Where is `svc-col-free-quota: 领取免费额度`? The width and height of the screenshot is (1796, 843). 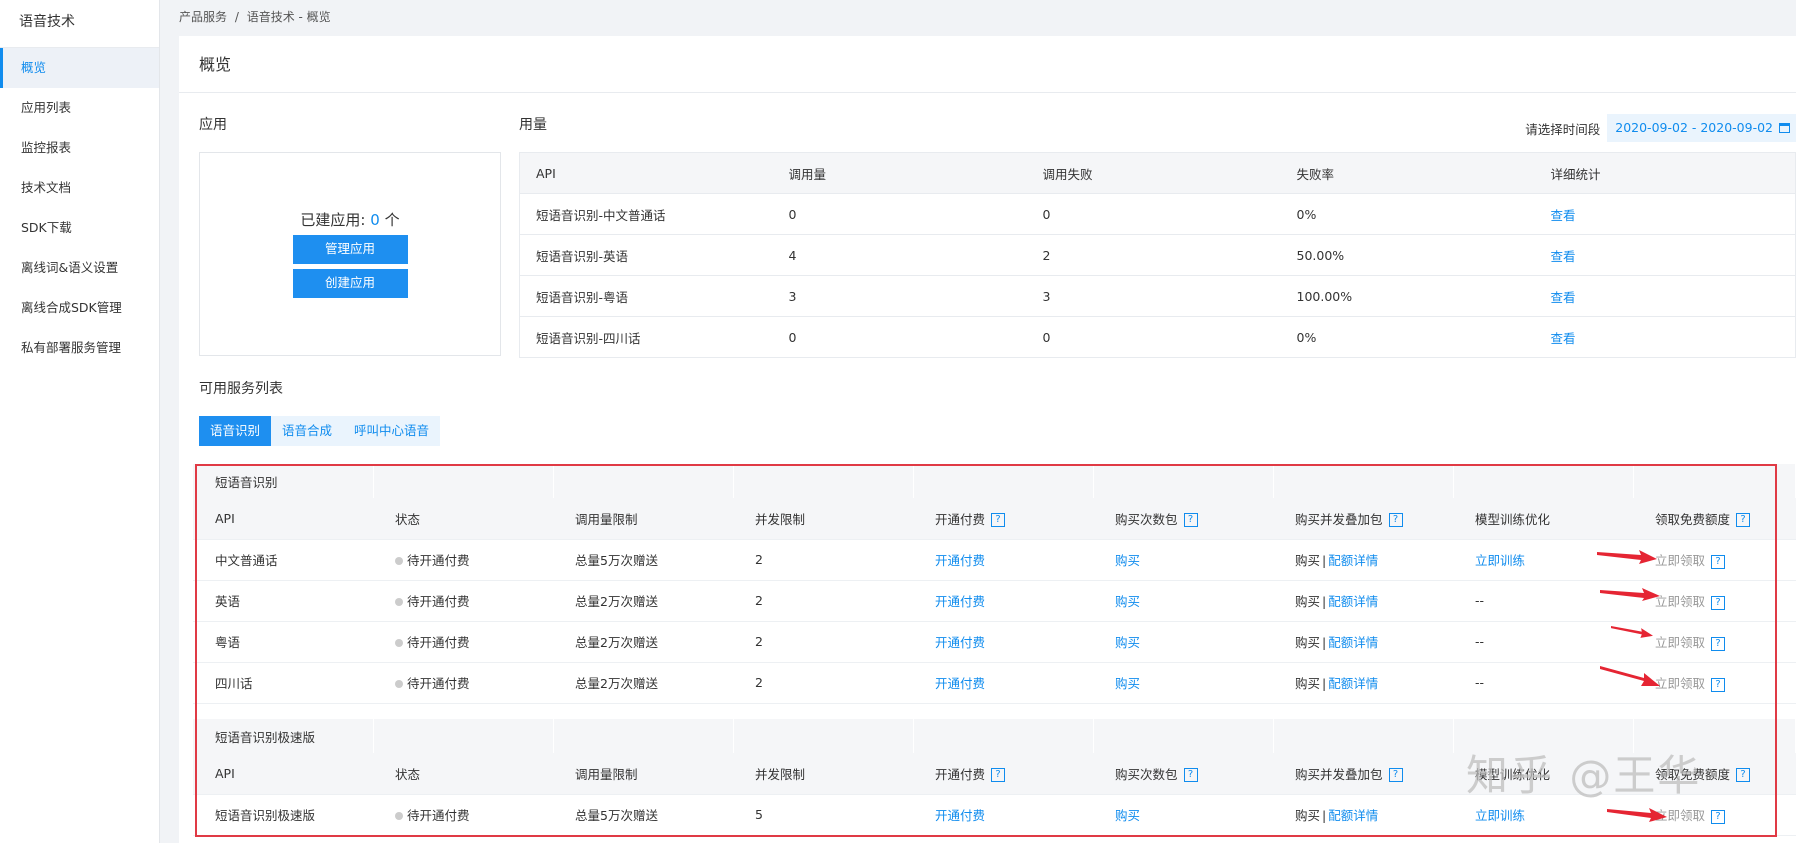
svc-col-free-quota: 领取免费额度 is located at coordinates (1693, 519).